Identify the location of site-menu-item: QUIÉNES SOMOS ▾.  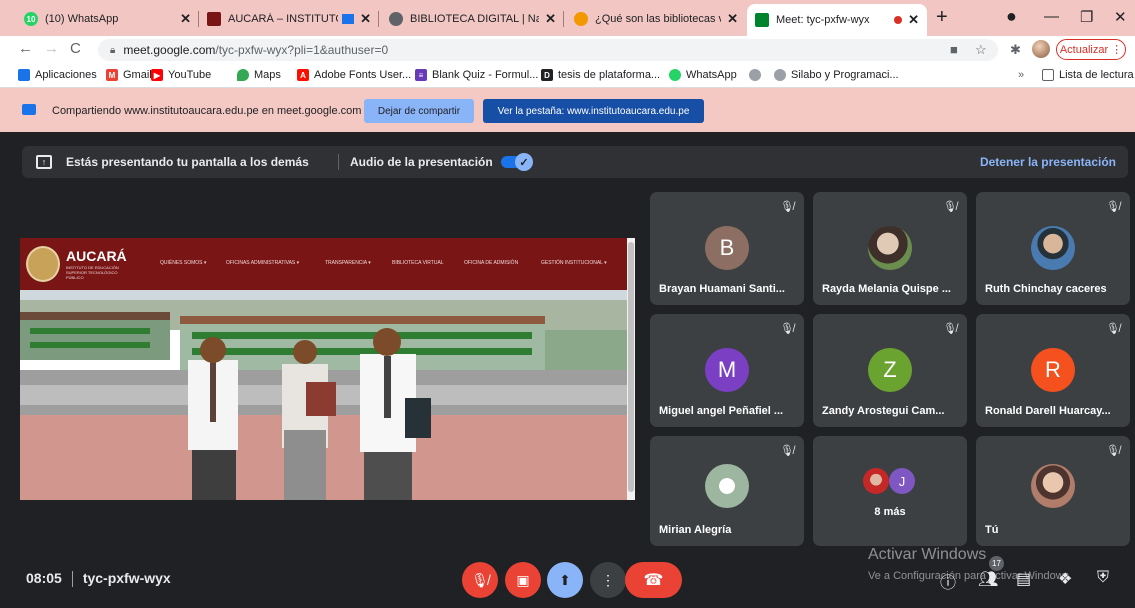
(183, 263).